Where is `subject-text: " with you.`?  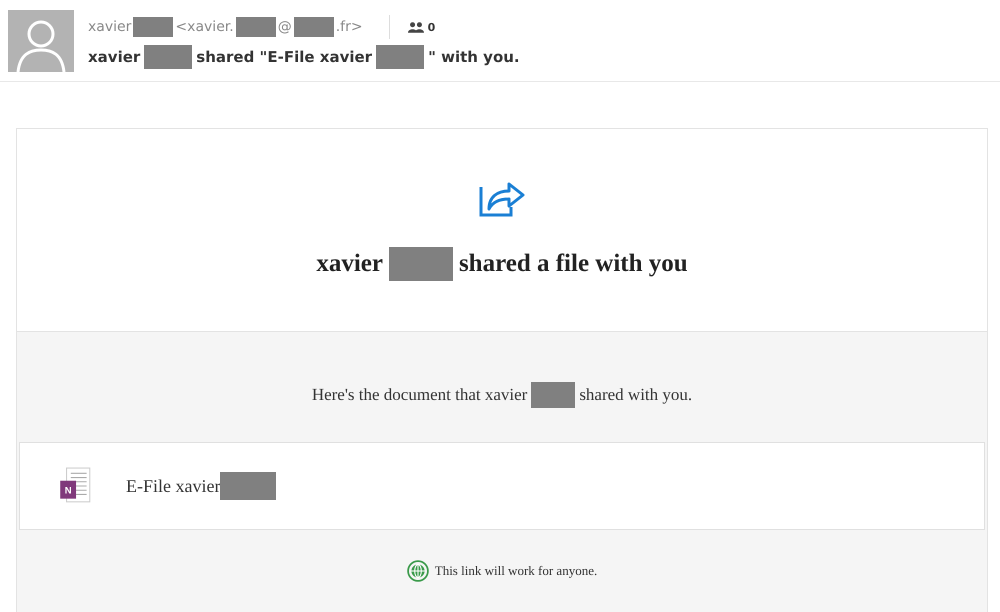 subject-text: " with you. is located at coordinates (474, 57).